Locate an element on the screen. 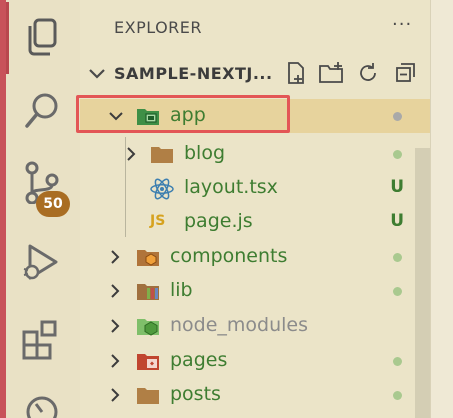  react-file-icon is located at coordinates (162, 189).